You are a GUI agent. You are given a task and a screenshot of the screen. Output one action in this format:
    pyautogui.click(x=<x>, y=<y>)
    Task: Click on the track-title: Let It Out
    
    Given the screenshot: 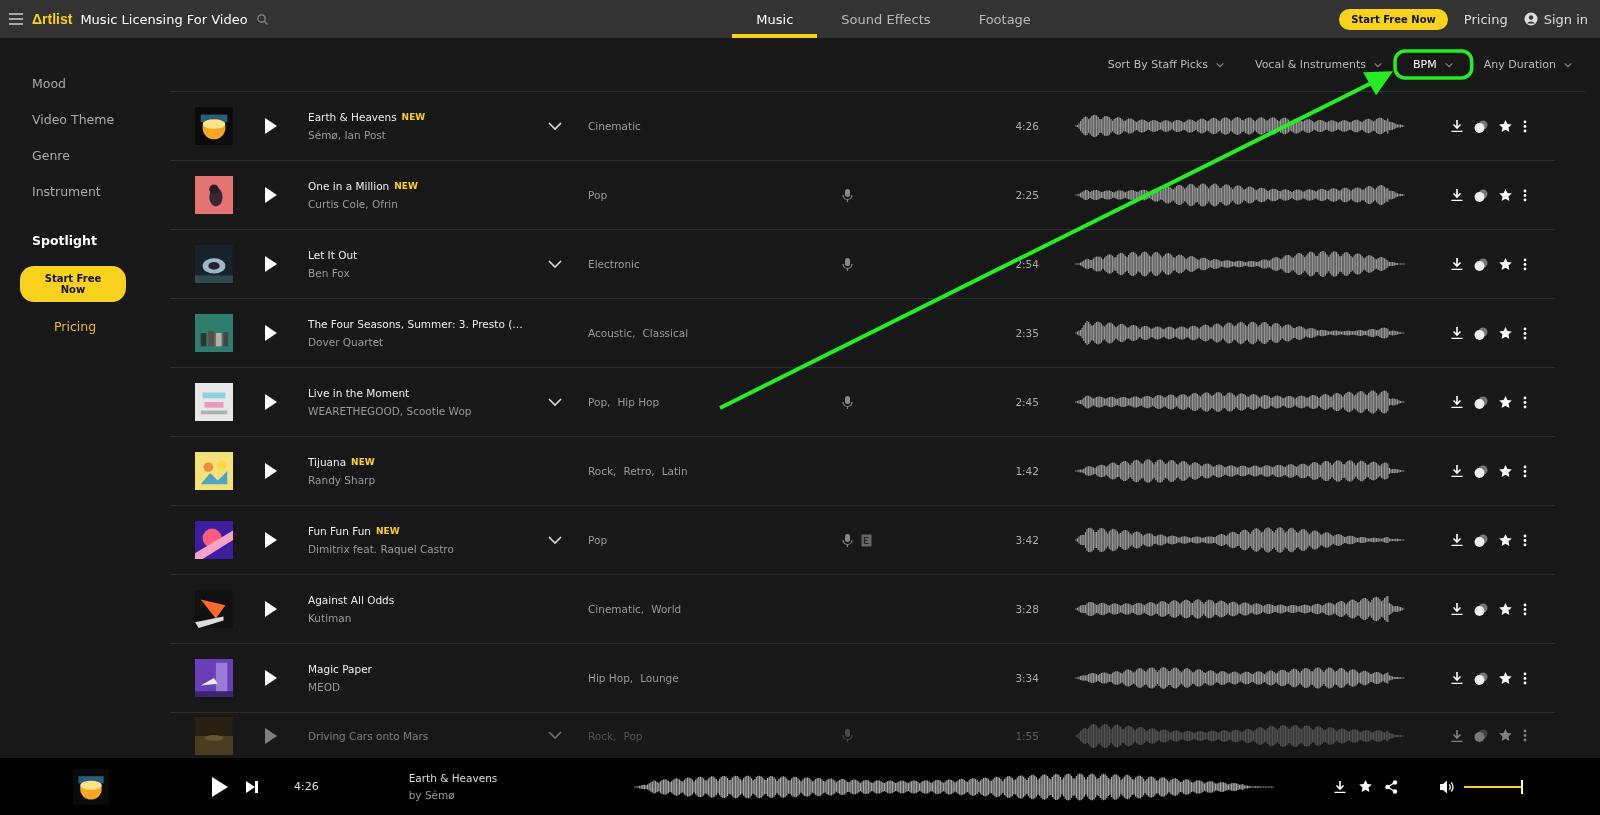 What is the action you would take?
    pyautogui.click(x=333, y=255)
    